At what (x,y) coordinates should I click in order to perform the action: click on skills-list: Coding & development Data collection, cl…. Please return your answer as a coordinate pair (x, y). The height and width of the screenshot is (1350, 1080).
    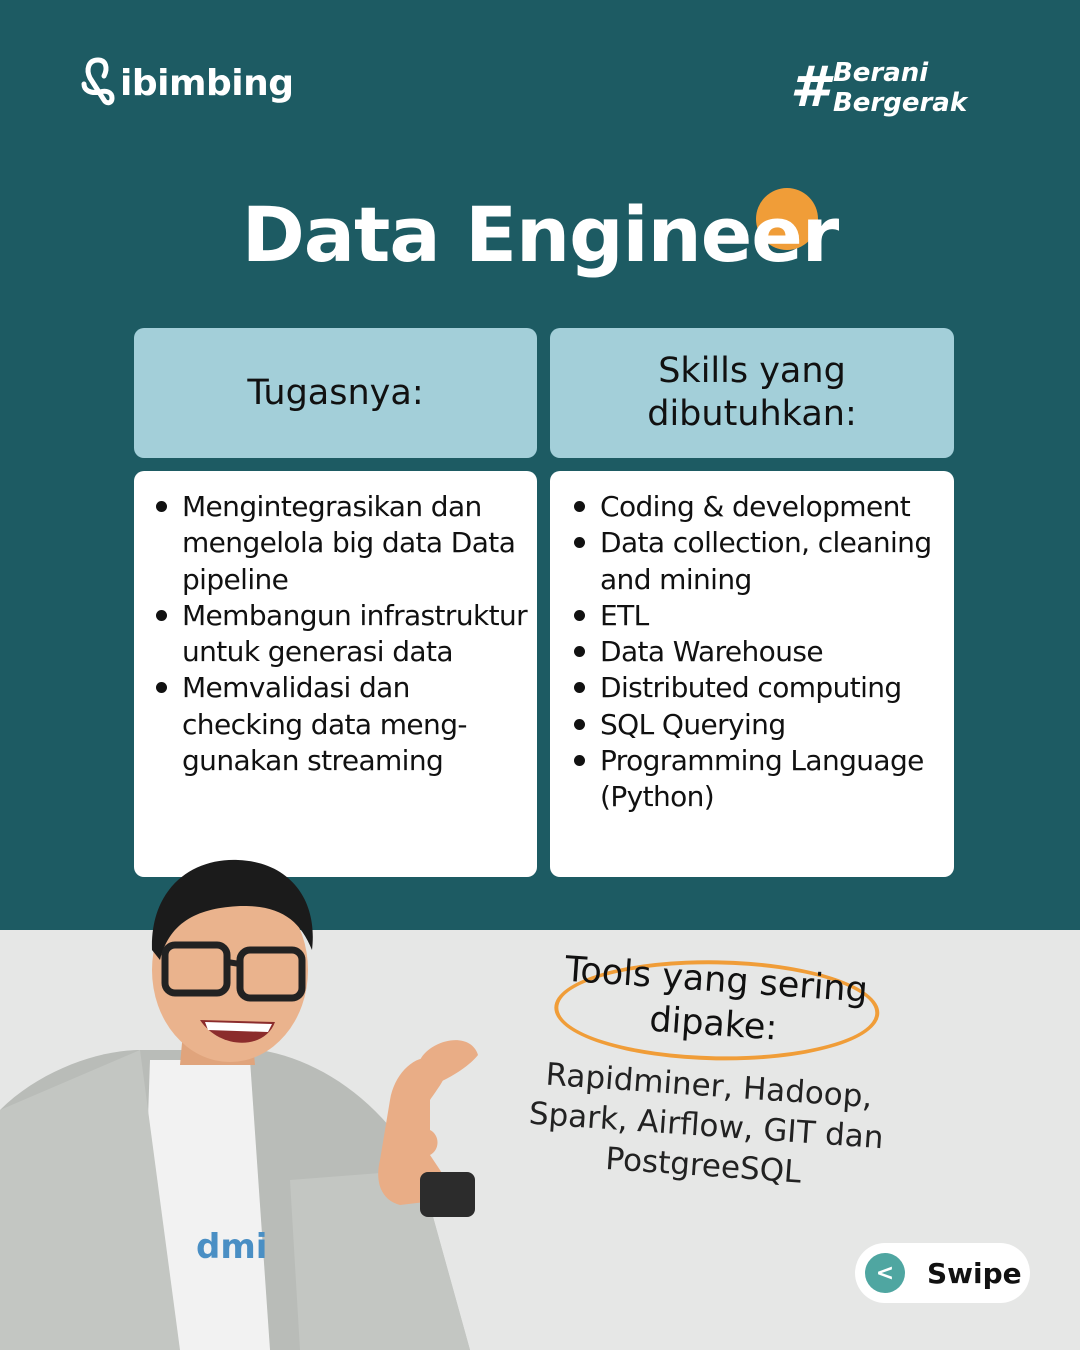
    Looking at the image, I should click on (760, 652).